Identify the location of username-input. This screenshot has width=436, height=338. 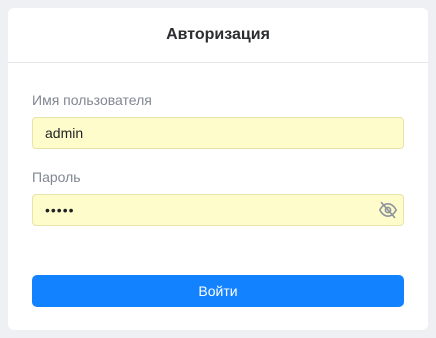
(218, 133).